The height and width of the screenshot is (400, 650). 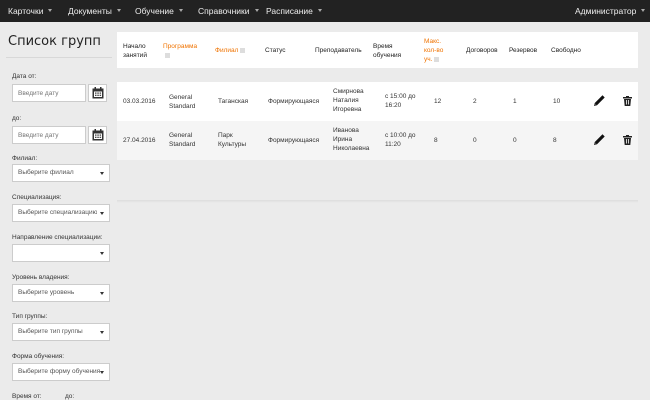 I want to click on time-from-label: Время от:, so click(x=27, y=396).